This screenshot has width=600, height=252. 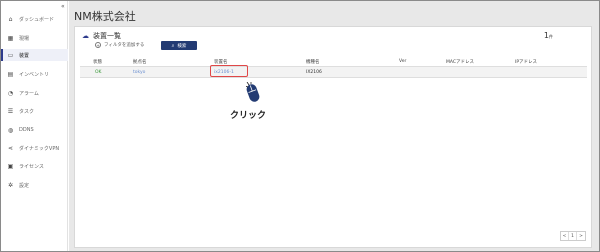 What do you see at coordinates (139, 72) in the screenshot?
I see `cell-site-link: tokyo` at bounding box center [139, 72].